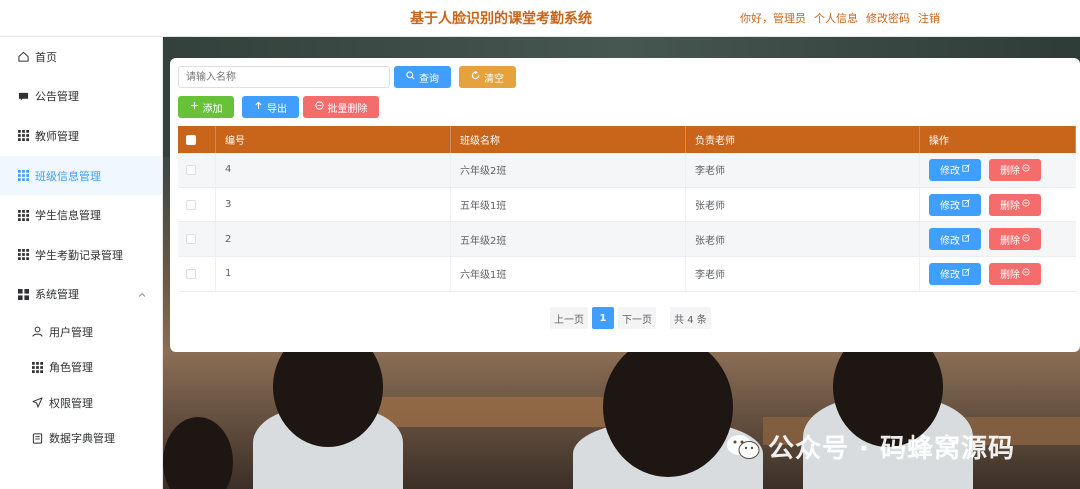 Image resolution: width=1080 pixels, height=489 pixels. What do you see at coordinates (410, 77) in the screenshot?
I see `search-icon` at bounding box center [410, 77].